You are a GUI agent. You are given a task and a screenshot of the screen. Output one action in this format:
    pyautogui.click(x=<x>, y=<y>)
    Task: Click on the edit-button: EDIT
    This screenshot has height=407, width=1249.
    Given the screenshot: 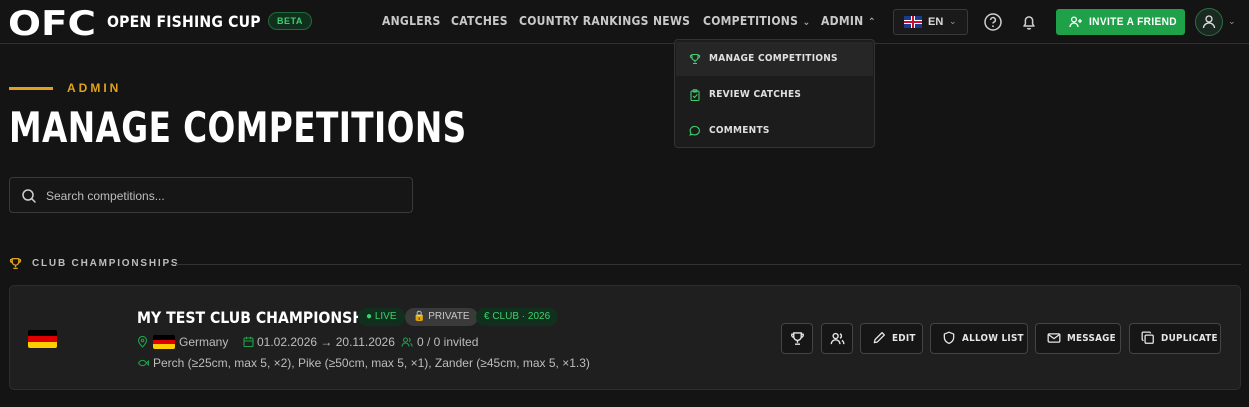 What is the action you would take?
    pyautogui.click(x=891, y=338)
    